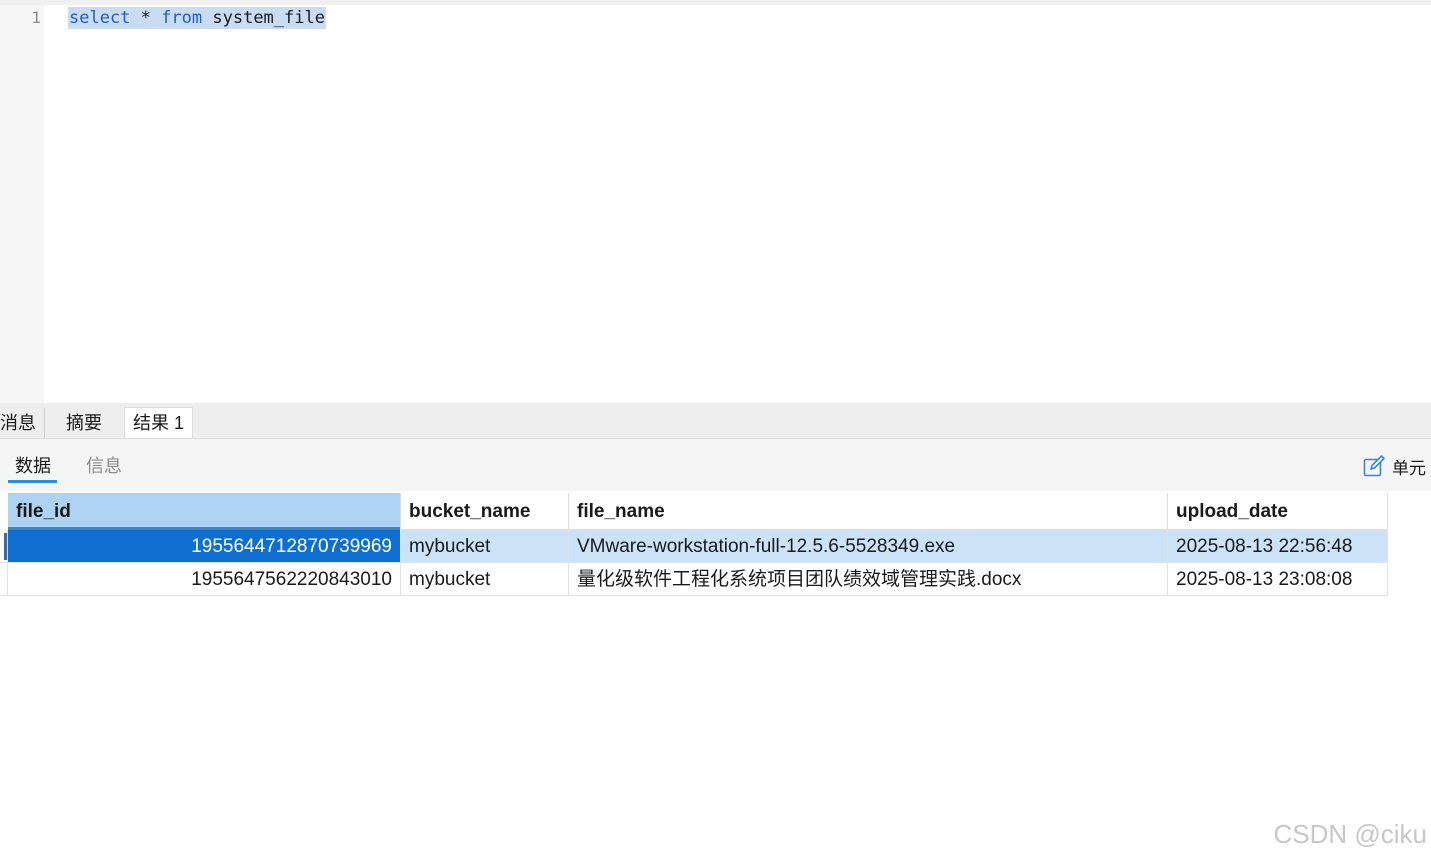 This screenshot has width=1431, height=858. I want to click on tab-summary: 摘要, so click(84, 423).